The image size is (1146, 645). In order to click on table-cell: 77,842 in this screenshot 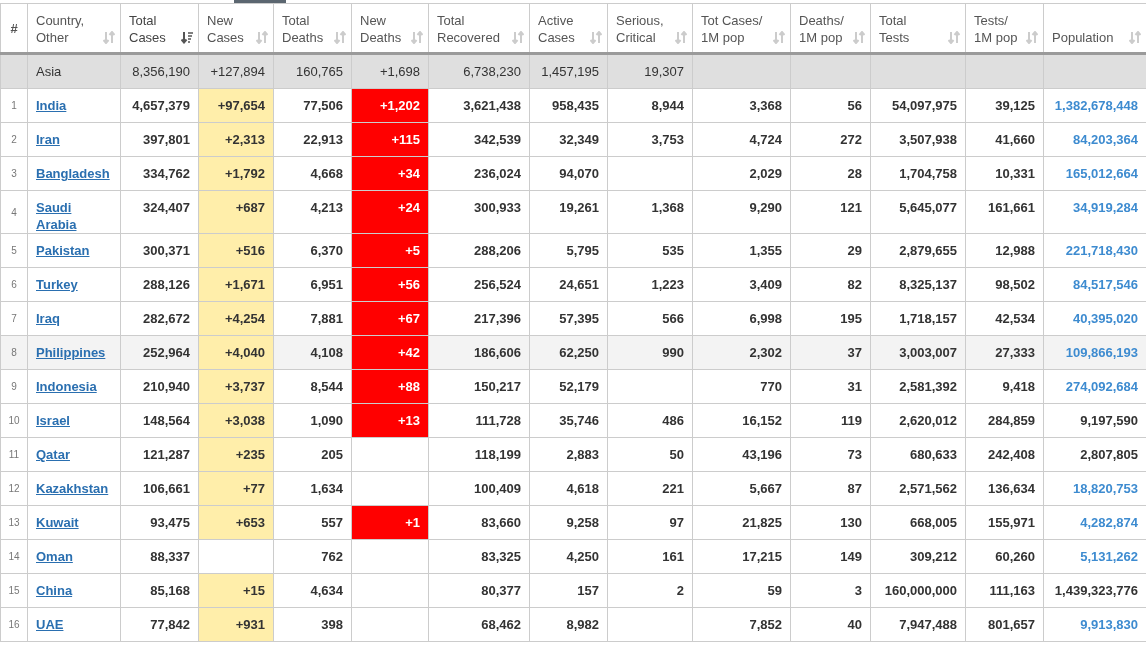, I will do `click(159, 624)`.